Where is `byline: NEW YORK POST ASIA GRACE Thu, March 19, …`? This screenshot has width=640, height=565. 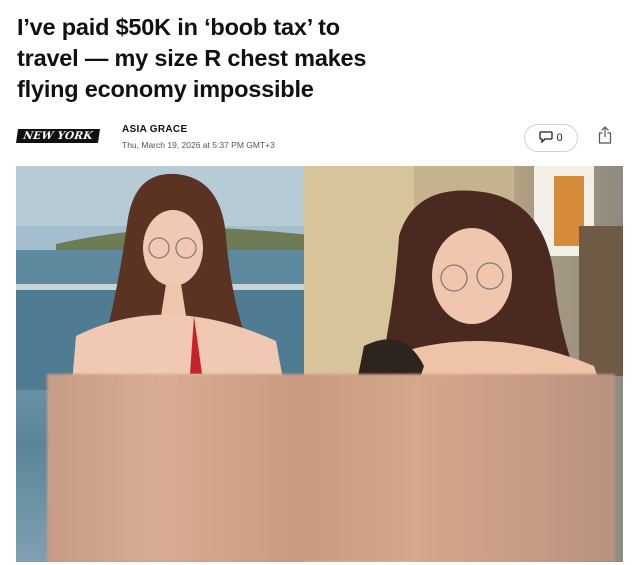
byline: NEW YORK POST ASIA GRACE Thu, March 19, … is located at coordinates (319, 140).